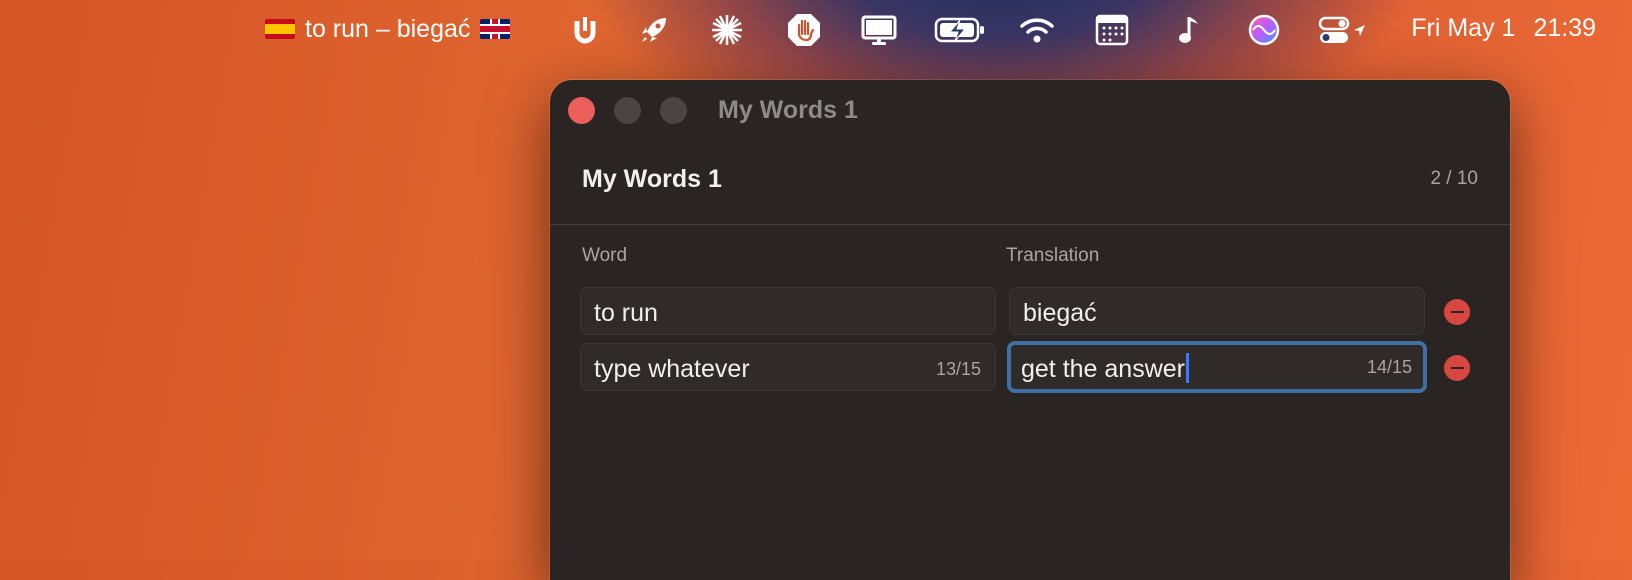  What do you see at coordinates (788, 367) in the screenshot?
I see `word-field: type whatever 13/15` at bounding box center [788, 367].